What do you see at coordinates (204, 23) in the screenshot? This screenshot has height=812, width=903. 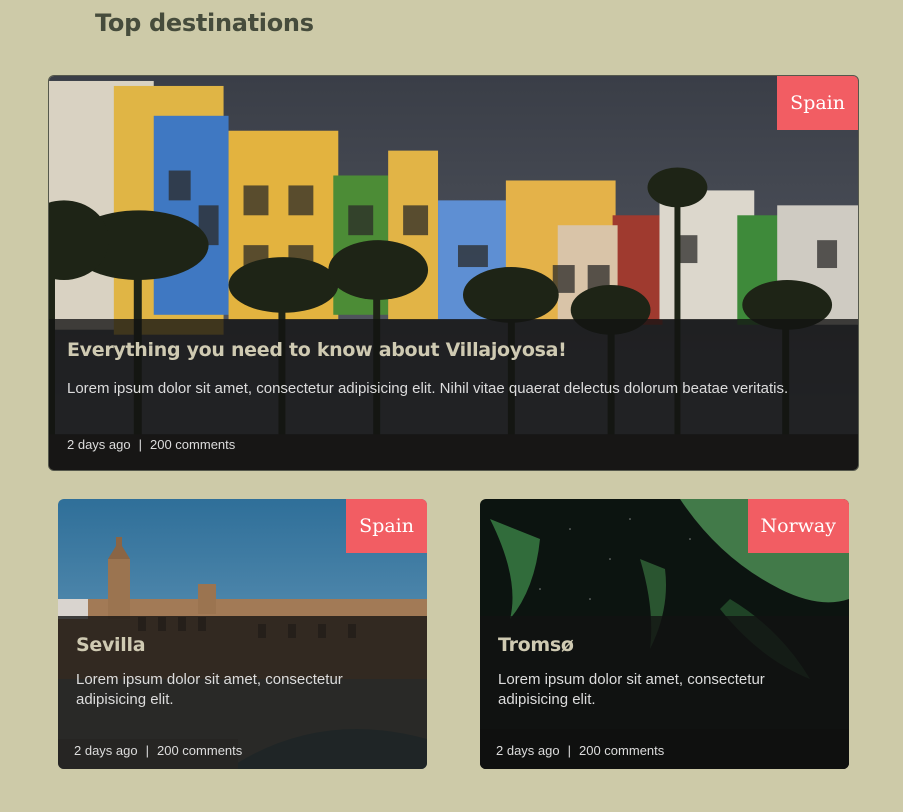 I see `section-title: Top destinations` at bounding box center [204, 23].